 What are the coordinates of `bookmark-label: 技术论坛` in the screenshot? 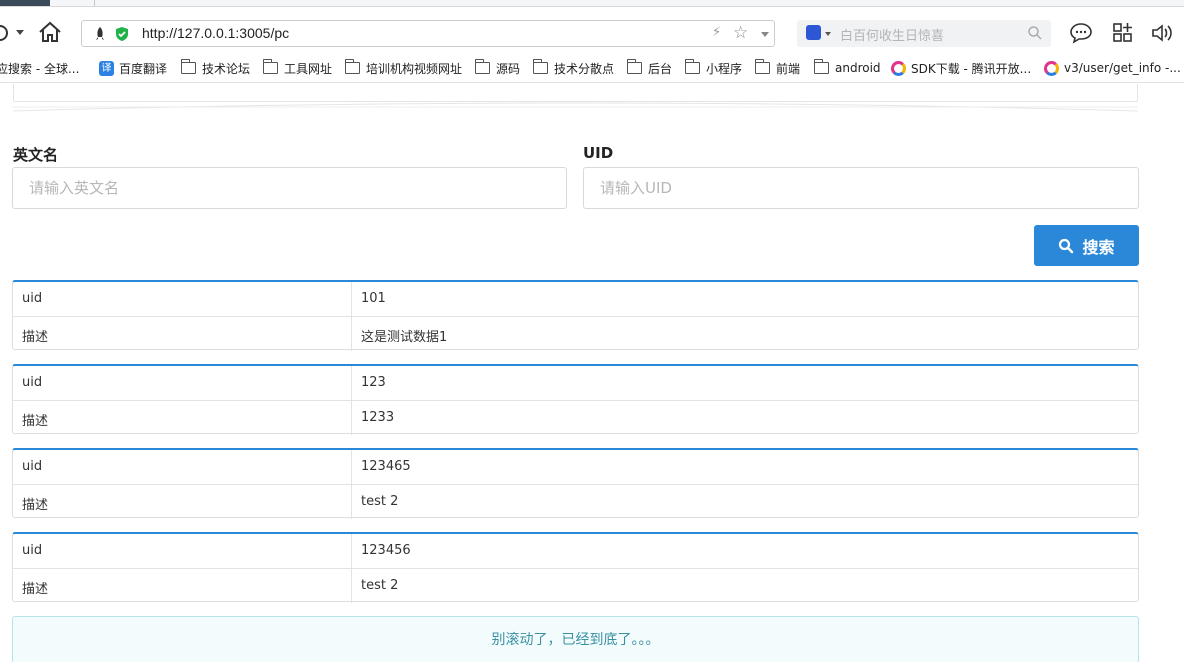 It's located at (226, 68).